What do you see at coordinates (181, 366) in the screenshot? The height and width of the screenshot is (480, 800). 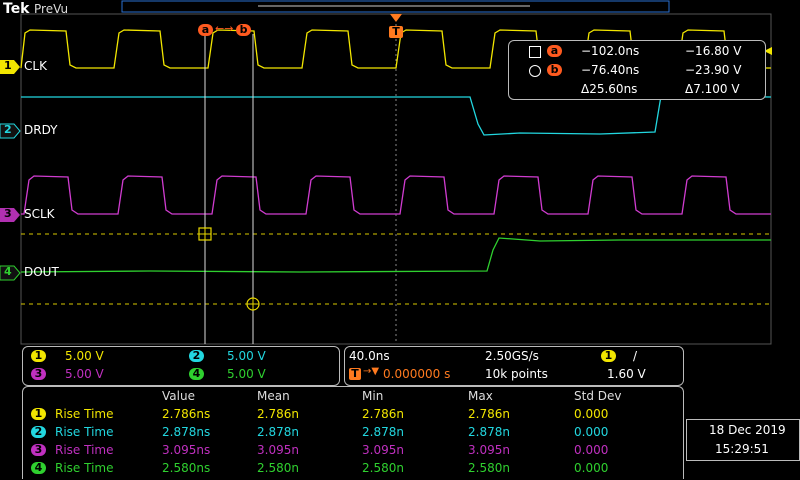 I see `vertical-scale-panel: 1 5.00 V 2 5.00 V 3 5.00 V 4 5.00 V` at bounding box center [181, 366].